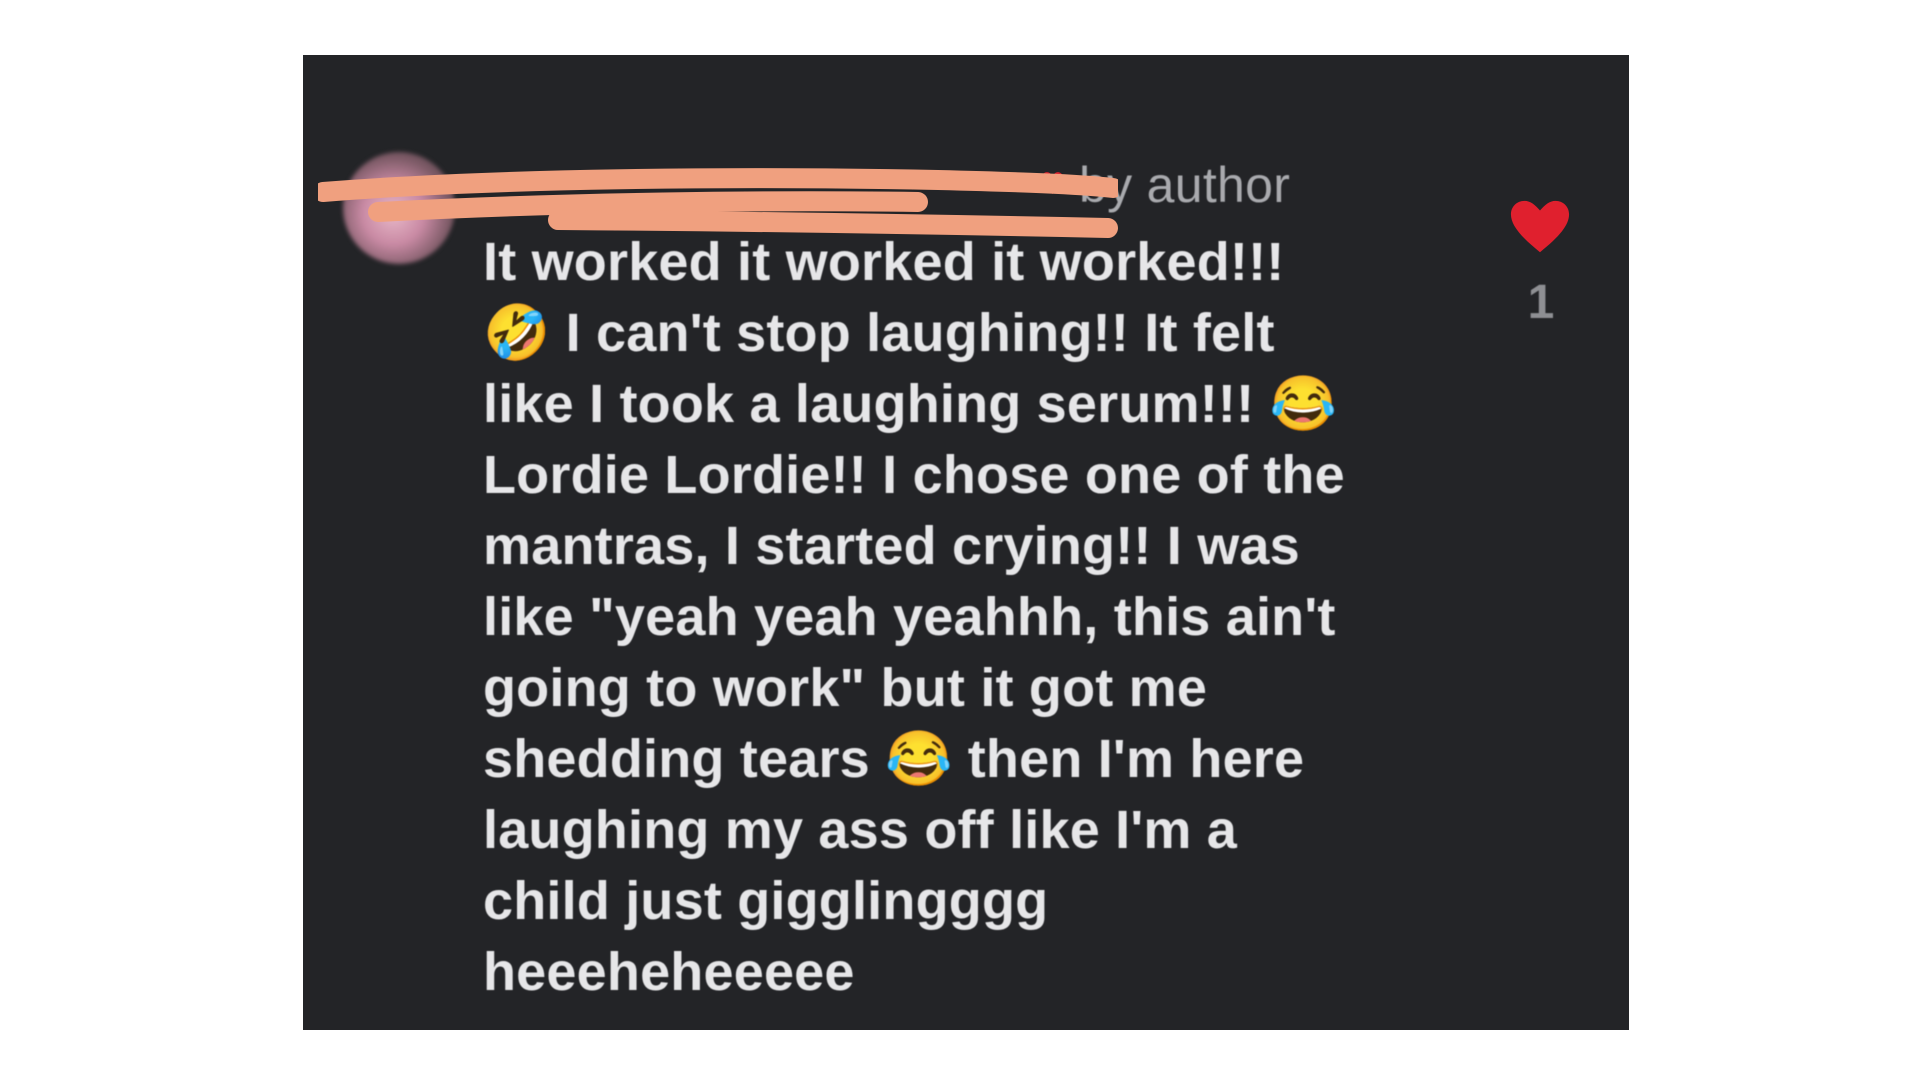 The width and height of the screenshot is (1920, 1080). Describe the element at coordinates (1052, 184) in the screenshot. I see `liked-by-author-heart-icon: ♥` at that location.